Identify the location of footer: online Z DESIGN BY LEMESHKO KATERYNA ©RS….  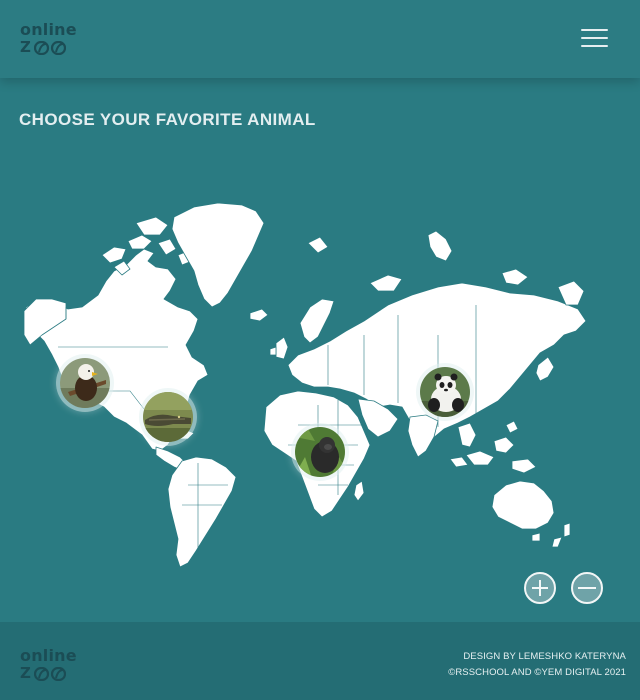
(320, 661).